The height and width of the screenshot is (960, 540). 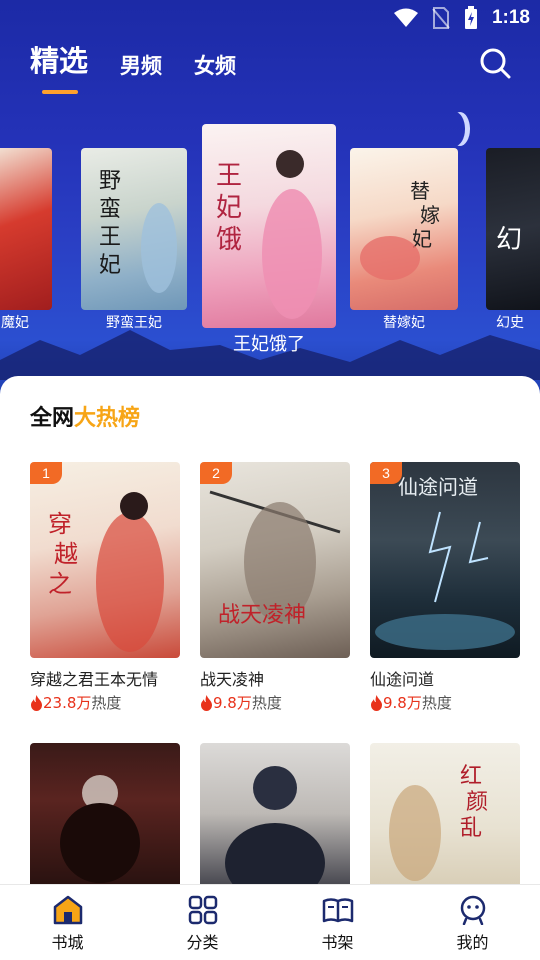 I want to click on svg-text: 颜, so click(x=477, y=802).